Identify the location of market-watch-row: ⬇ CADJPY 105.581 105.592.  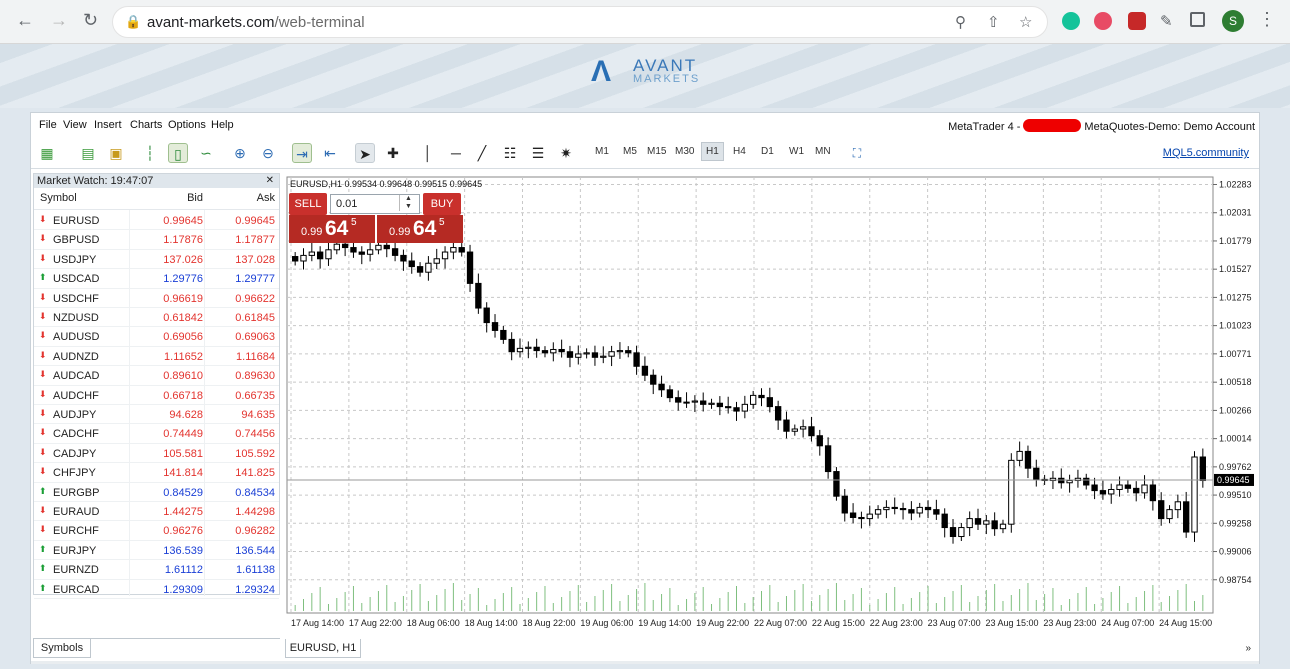
(156, 454).